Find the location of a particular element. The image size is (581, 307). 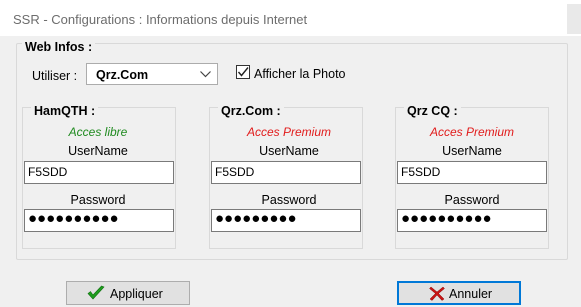

green-checkmark-icon is located at coordinates (96, 292).